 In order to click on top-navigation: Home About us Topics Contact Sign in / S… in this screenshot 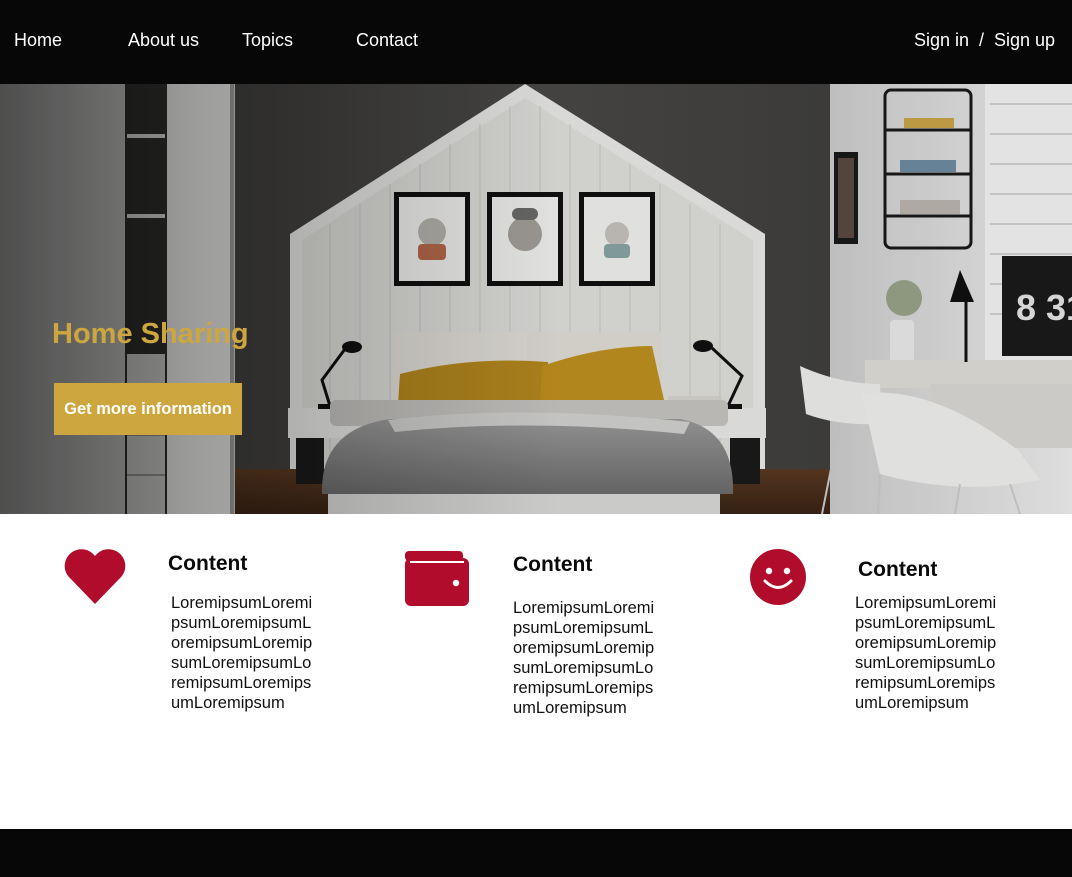, I will do `click(536, 42)`.